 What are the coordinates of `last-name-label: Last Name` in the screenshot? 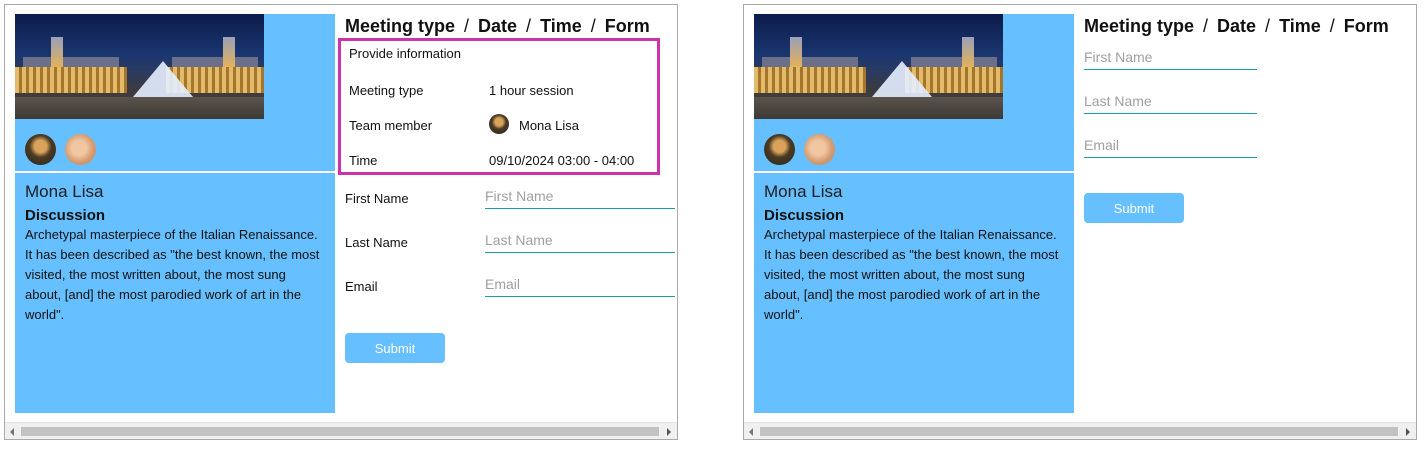 It's located at (376, 242).